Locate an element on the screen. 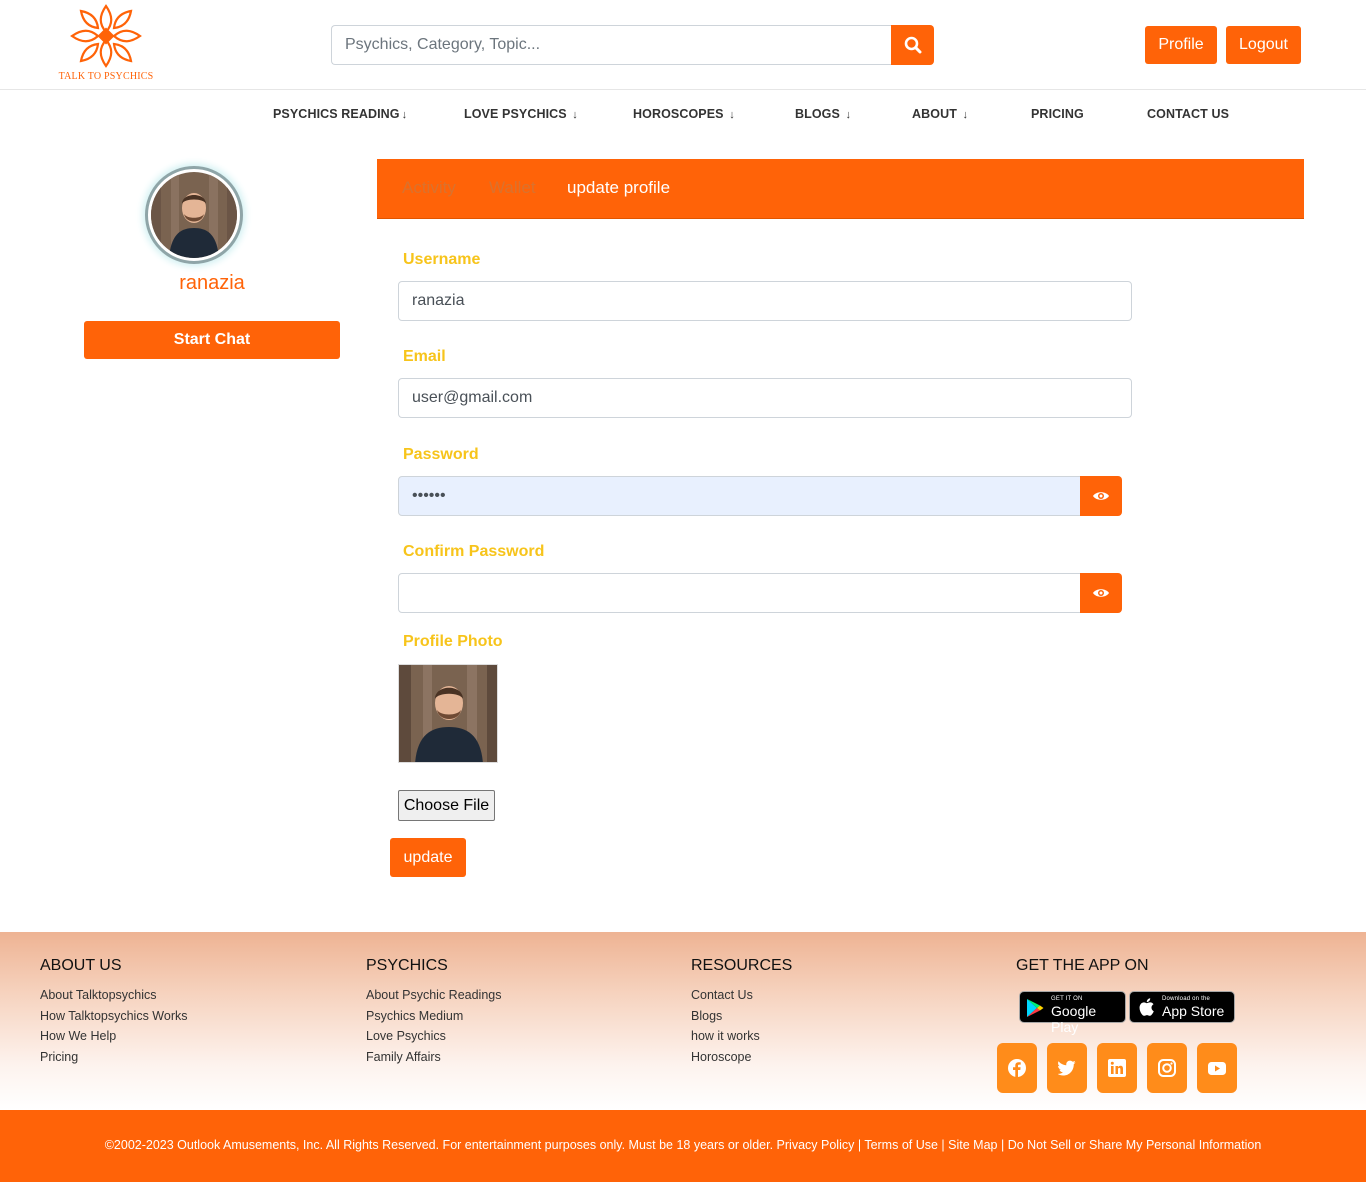  update-button: update is located at coordinates (428, 857).